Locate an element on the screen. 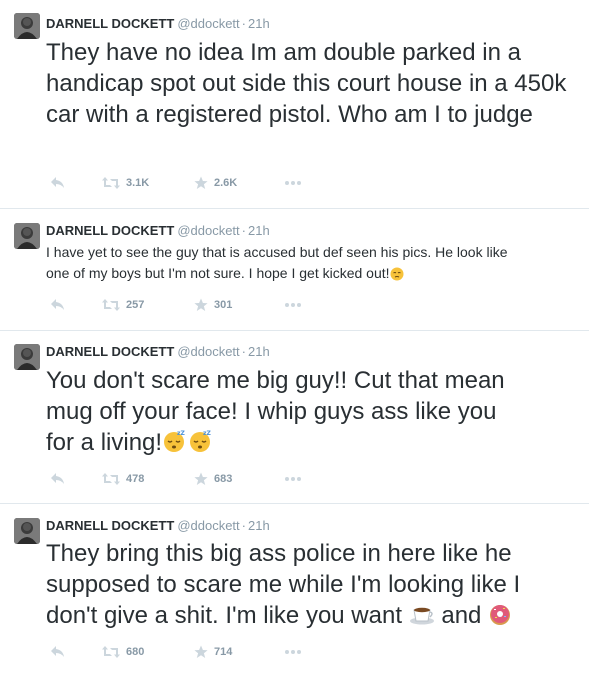 The height and width of the screenshot is (676, 589). tweet-text-line: don't give a shit. I'm like you want and is located at coordinates (314, 615).